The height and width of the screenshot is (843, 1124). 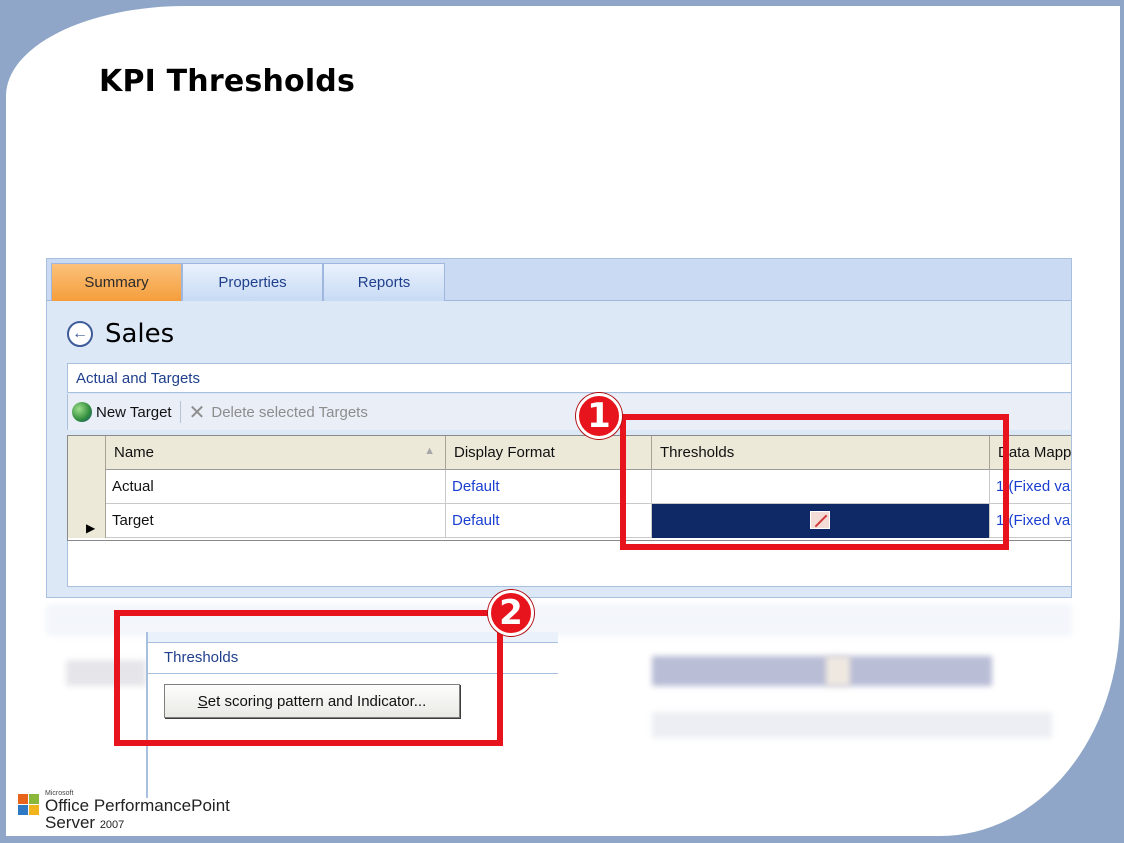 I want to click on tab-properties: Properties, so click(x=252, y=282).